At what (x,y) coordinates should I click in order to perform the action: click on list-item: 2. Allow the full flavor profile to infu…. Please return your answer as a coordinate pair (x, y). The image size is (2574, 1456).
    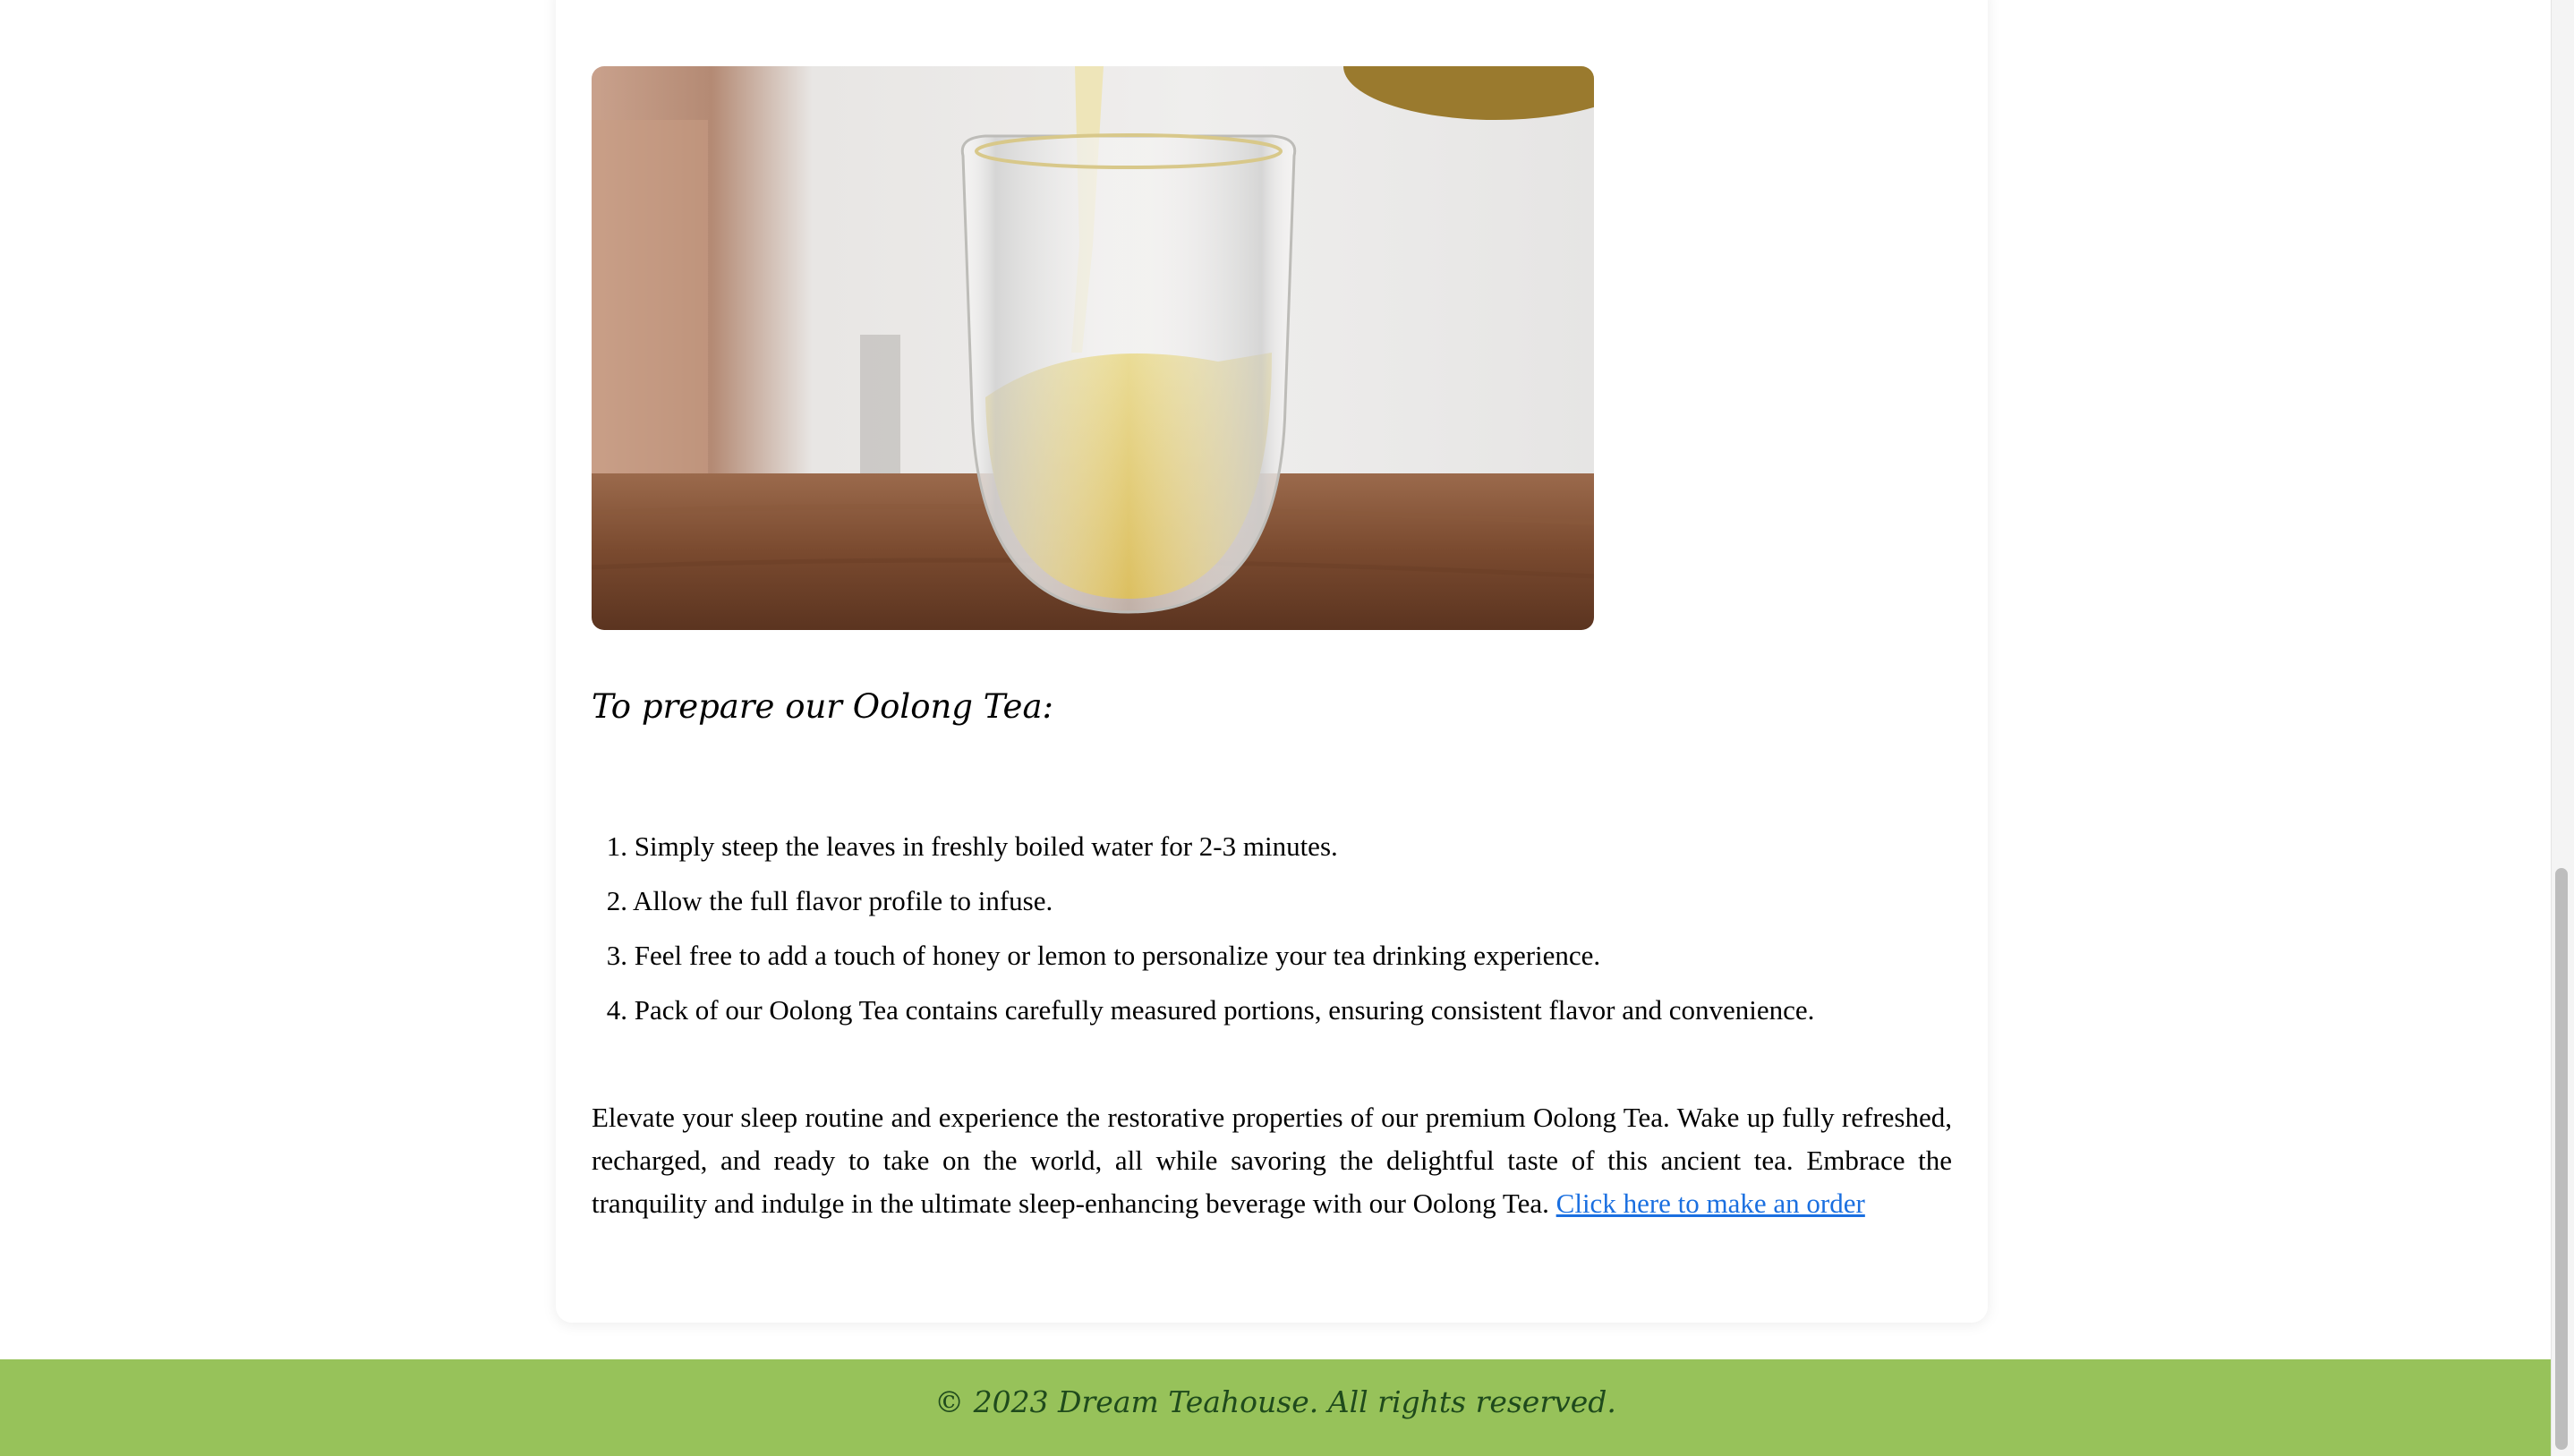
    Looking at the image, I should click on (1272, 905).